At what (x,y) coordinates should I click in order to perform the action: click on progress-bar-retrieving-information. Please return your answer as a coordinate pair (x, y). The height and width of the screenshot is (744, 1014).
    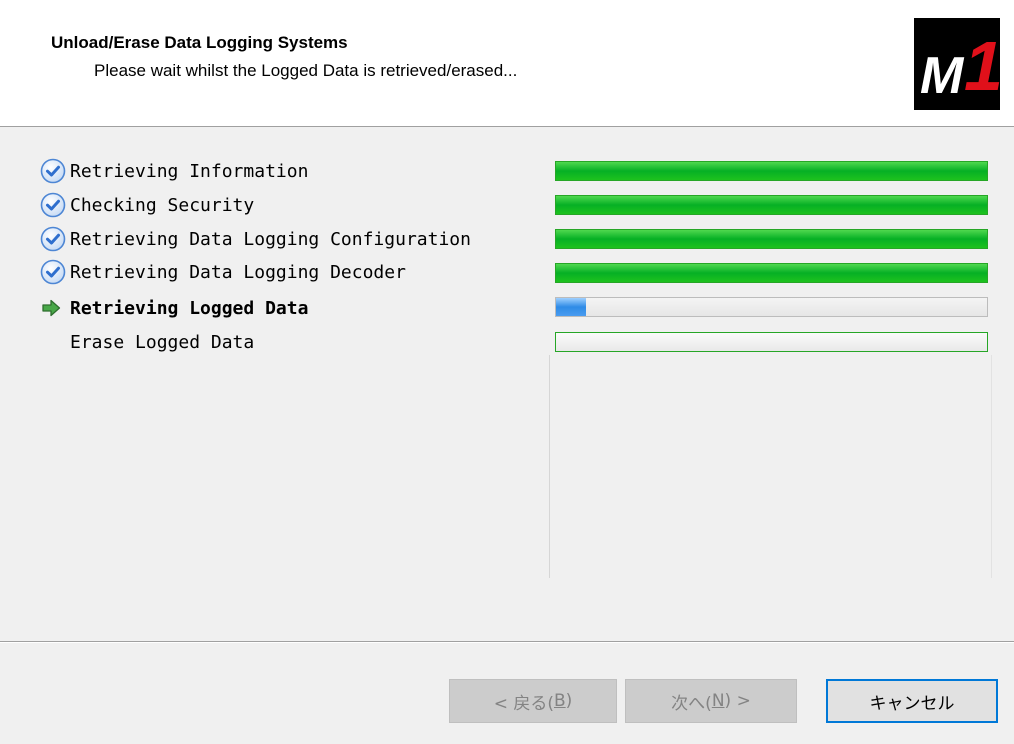
    Looking at the image, I should click on (771, 171).